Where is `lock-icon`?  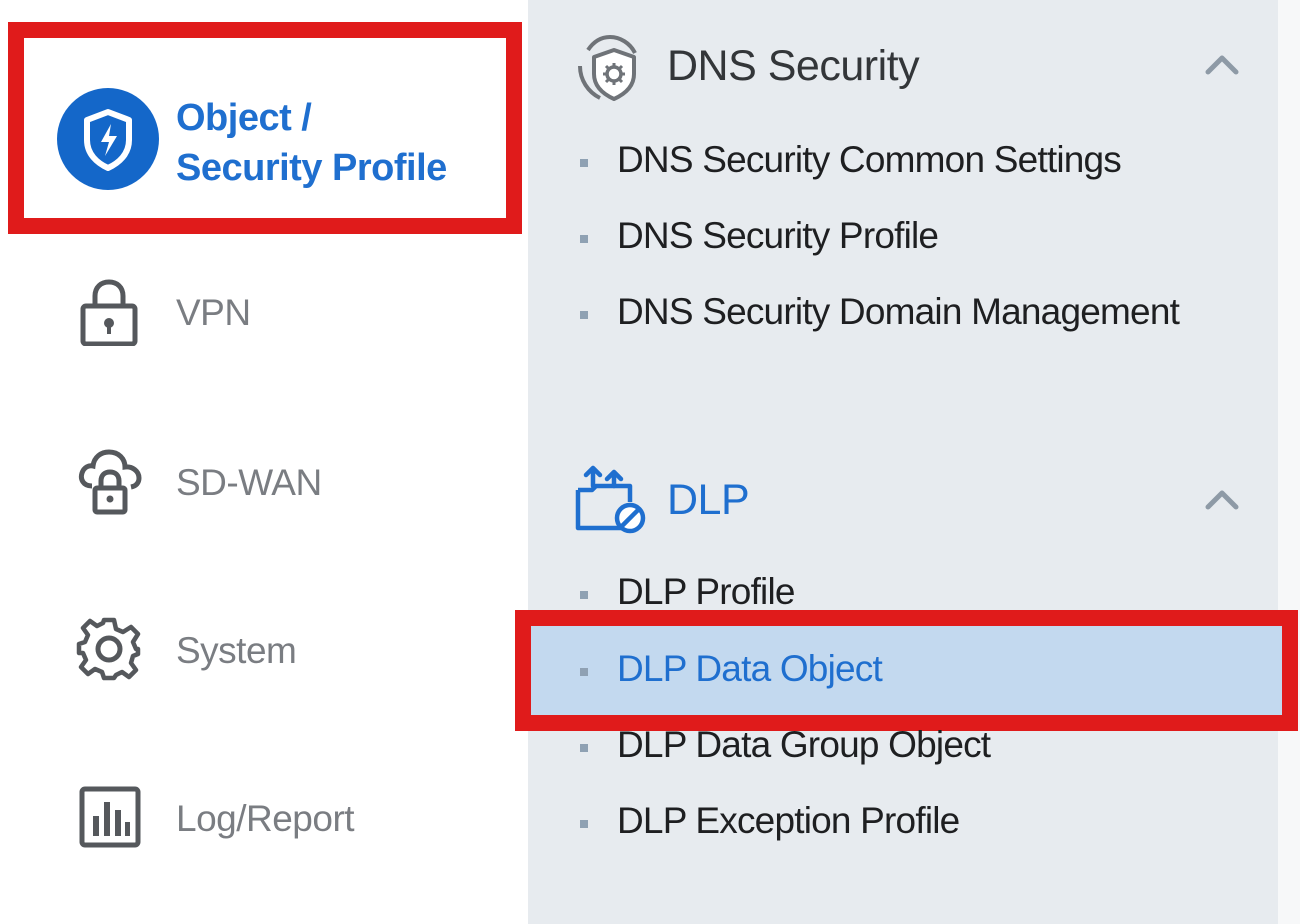
lock-icon is located at coordinates (109, 313).